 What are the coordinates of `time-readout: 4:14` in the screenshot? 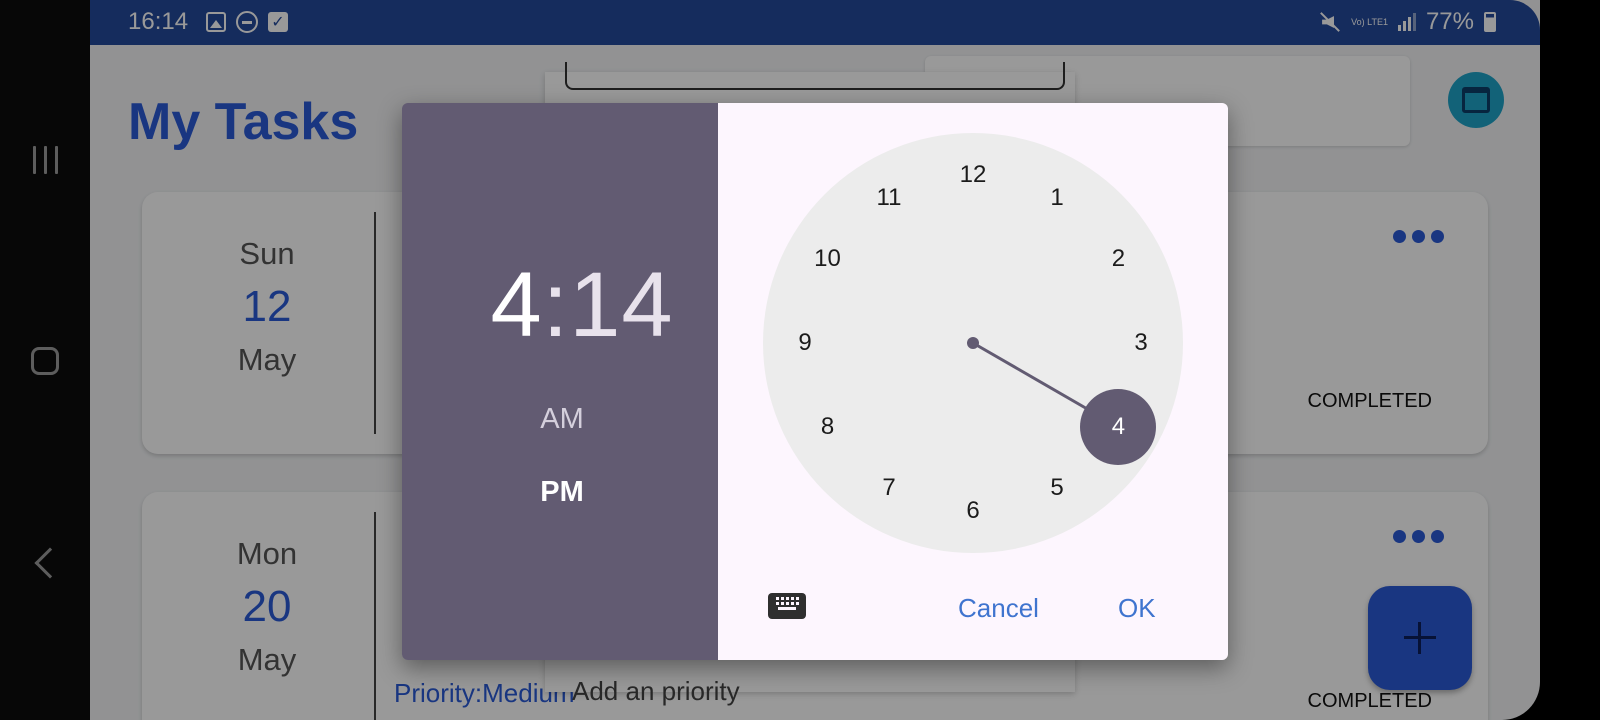 It's located at (582, 305).